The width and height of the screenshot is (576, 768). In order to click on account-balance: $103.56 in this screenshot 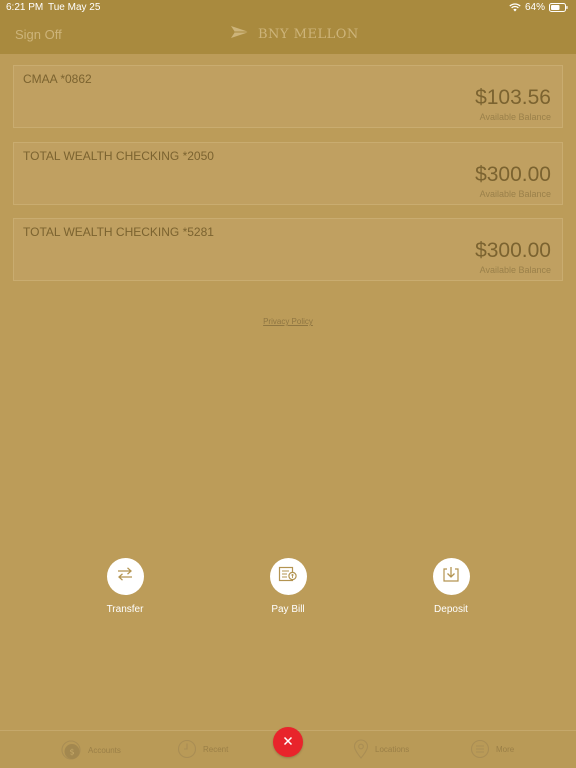, I will do `click(513, 97)`.